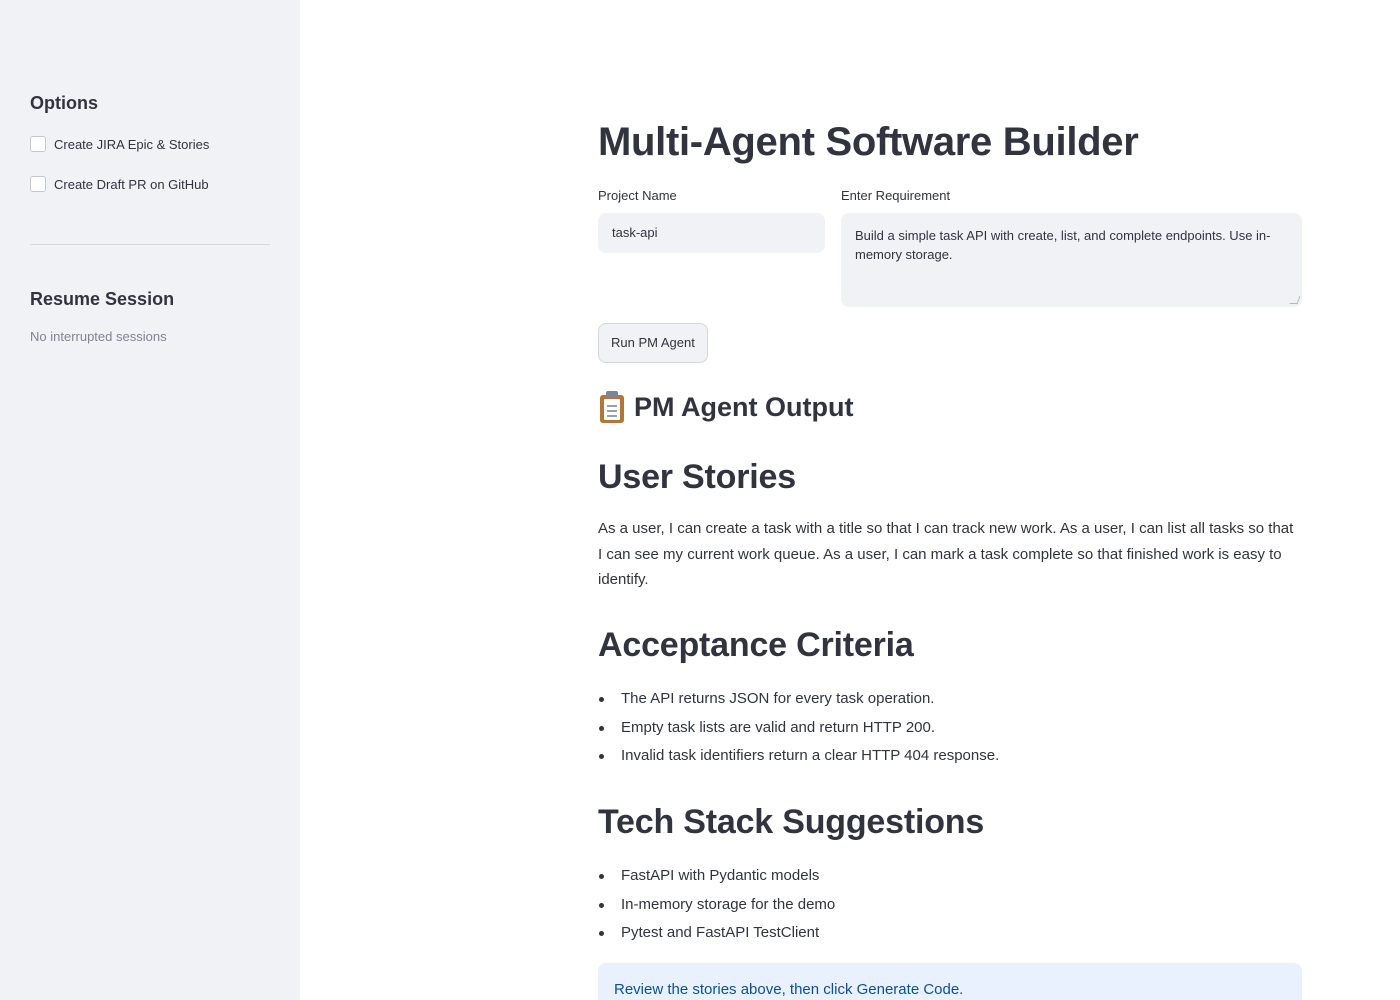 This screenshot has height=1000, width=1400. Describe the element at coordinates (132, 144) in the screenshot. I see `checkbox-label: Create JIRA Epic & Stories` at that location.